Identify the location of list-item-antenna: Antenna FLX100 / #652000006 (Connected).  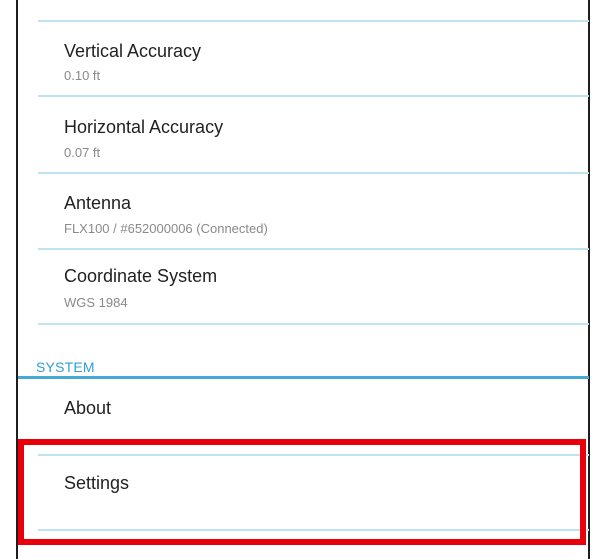
(313, 211).